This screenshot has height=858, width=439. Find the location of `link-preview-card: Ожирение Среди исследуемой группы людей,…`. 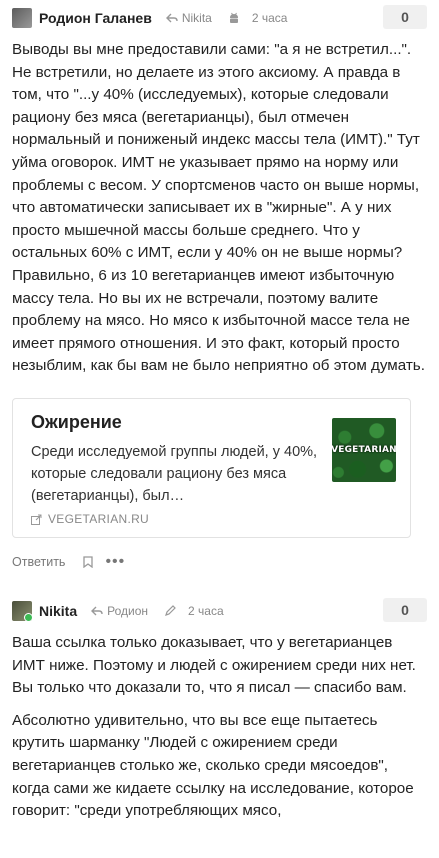

link-preview-card: Ожирение Среди исследуемой группы людей,… is located at coordinates (211, 468).